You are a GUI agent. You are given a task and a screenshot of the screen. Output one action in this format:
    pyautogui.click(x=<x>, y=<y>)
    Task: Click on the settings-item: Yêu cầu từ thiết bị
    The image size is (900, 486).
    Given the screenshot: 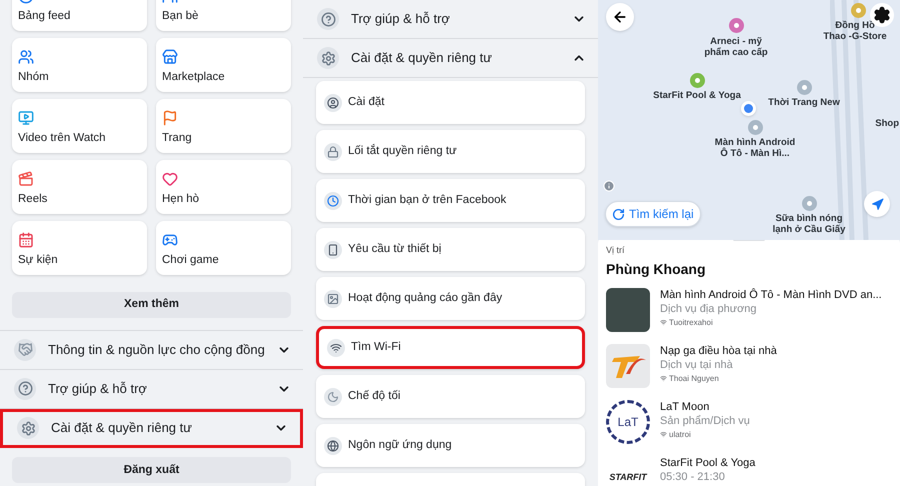 What is the action you would take?
    pyautogui.click(x=450, y=249)
    